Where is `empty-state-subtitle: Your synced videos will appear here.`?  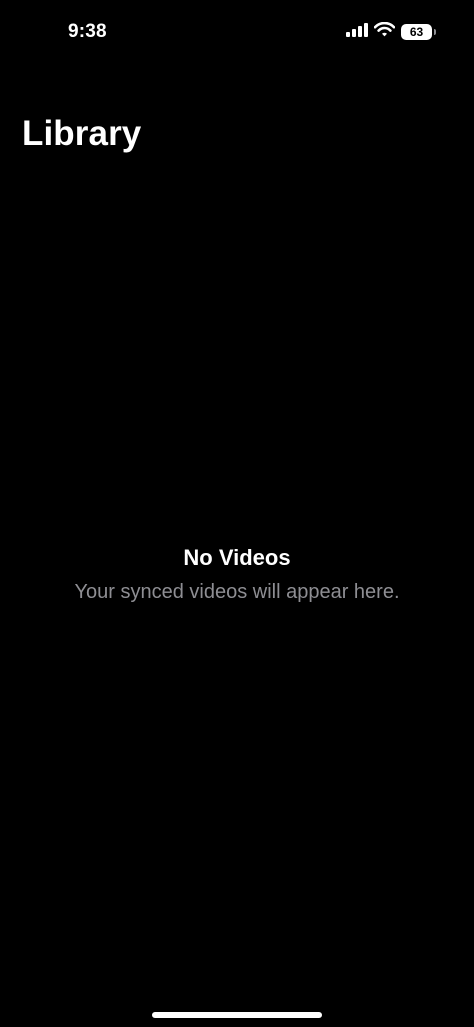 empty-state-subtitle: Your synced videos will appear here. is located at coordinates (237, 592).